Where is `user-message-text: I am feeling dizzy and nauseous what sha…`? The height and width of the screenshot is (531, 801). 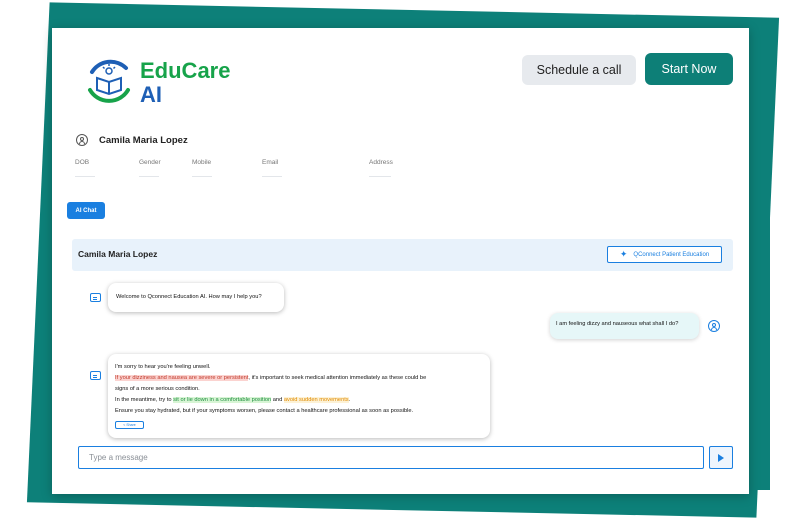
user-message-text: I am feeling dizzy and nauseous what sha… is located at coordinates (617, 324).